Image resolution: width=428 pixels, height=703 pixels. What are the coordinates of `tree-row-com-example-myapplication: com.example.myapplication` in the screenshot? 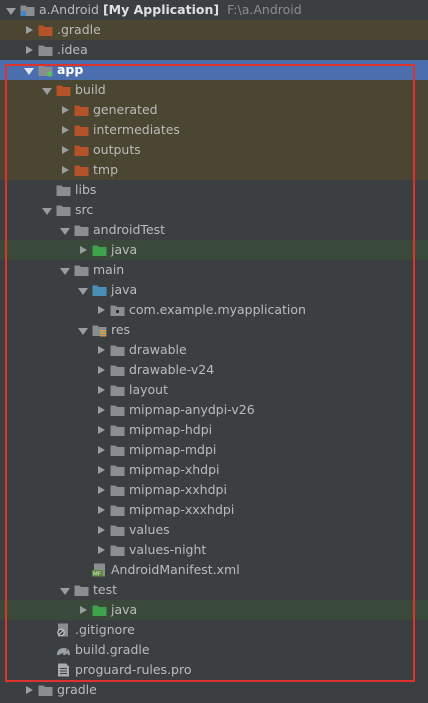 It's located at (214, 310).